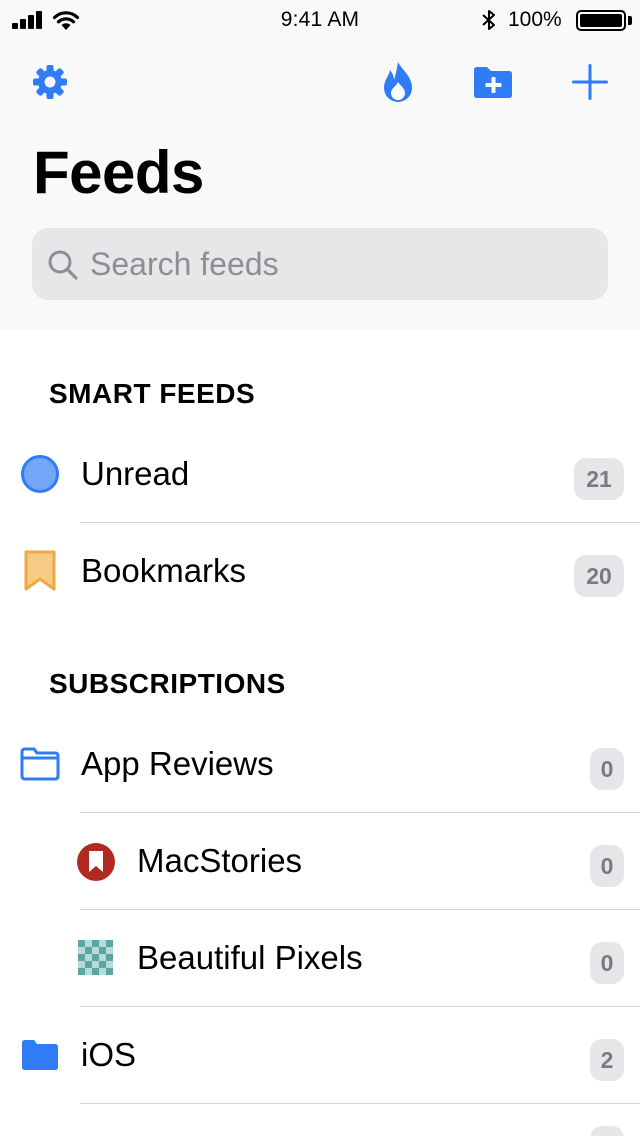 This screenshot has height=1136, width=640. What do you see at coordinates (398, 83) in the screenshot?
I see `flame-icon` at bounding box center [398, 83].